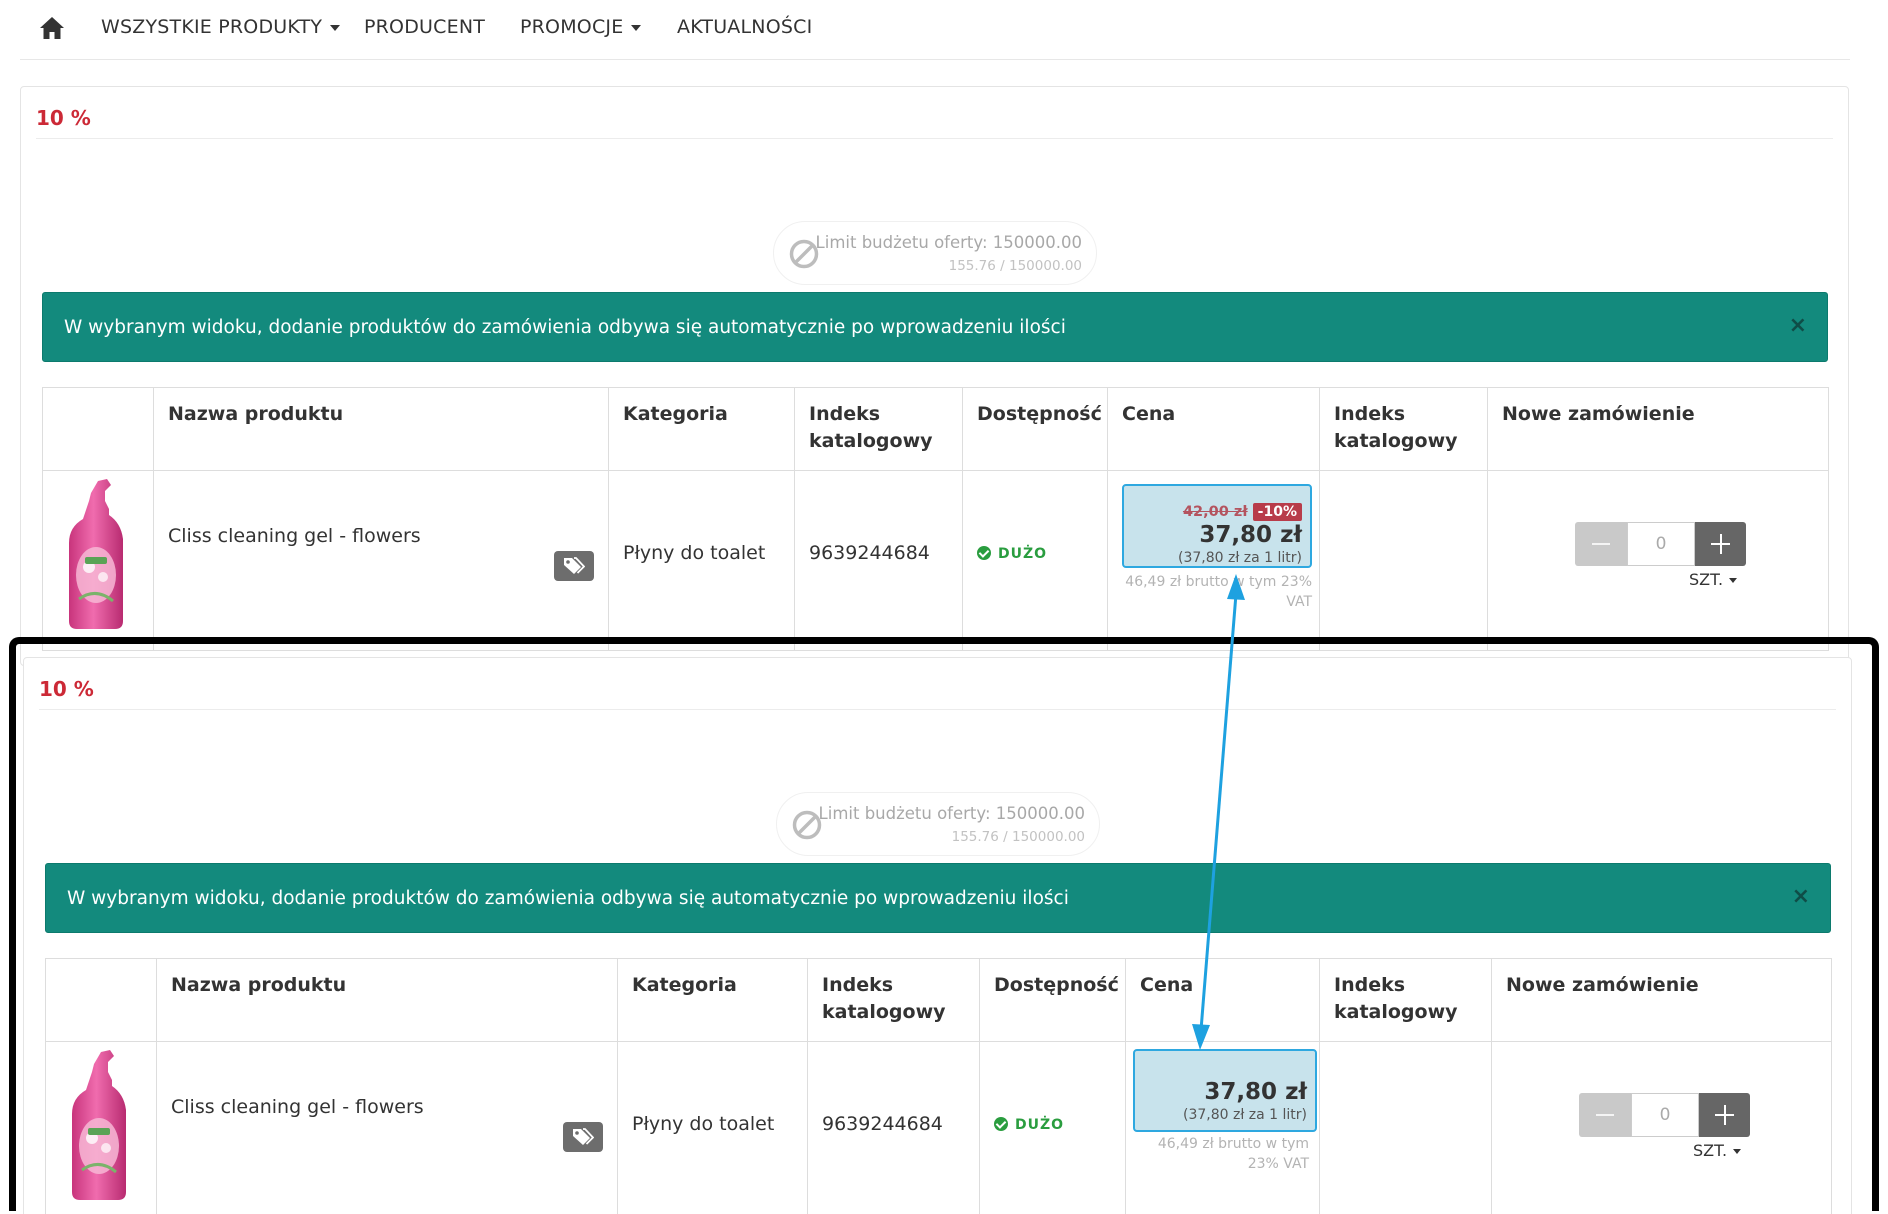 This screenshot has width=1888, height=1214. I want to click on price-box: 37,80 zł (37,80 zł za 1 litr), so click(1225, 1090).